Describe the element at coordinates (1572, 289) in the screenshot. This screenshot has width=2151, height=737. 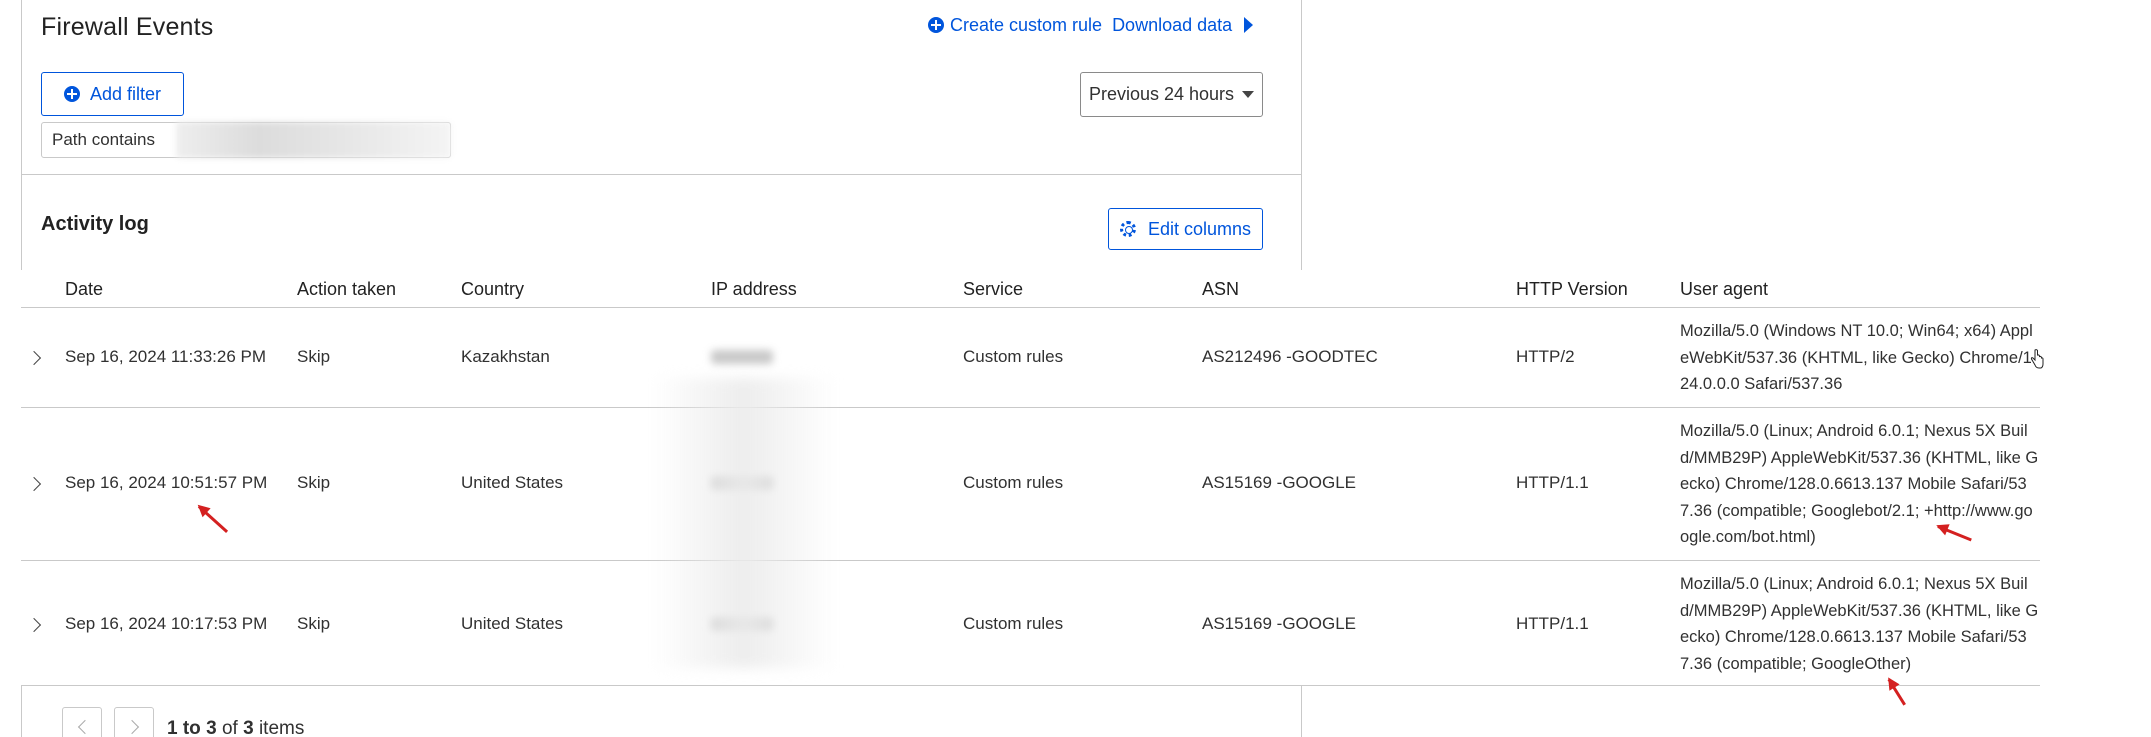
I see `column-header-http-version: HTTP Version` at that location.